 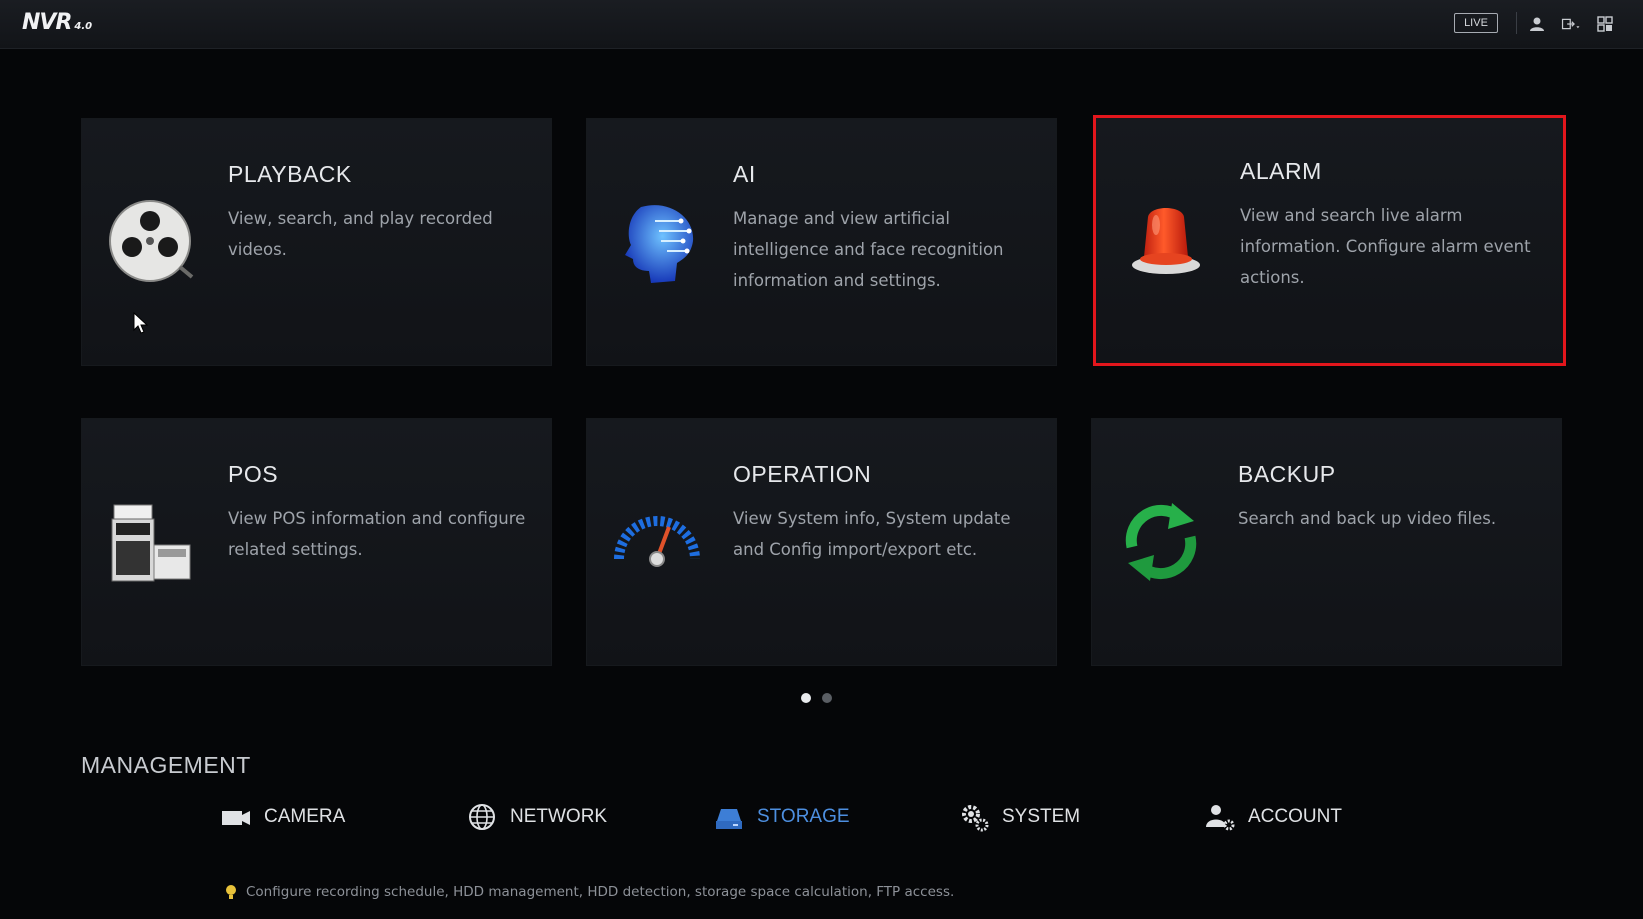 I want to click on user-gear-icon, so click(x=1220, y=818).